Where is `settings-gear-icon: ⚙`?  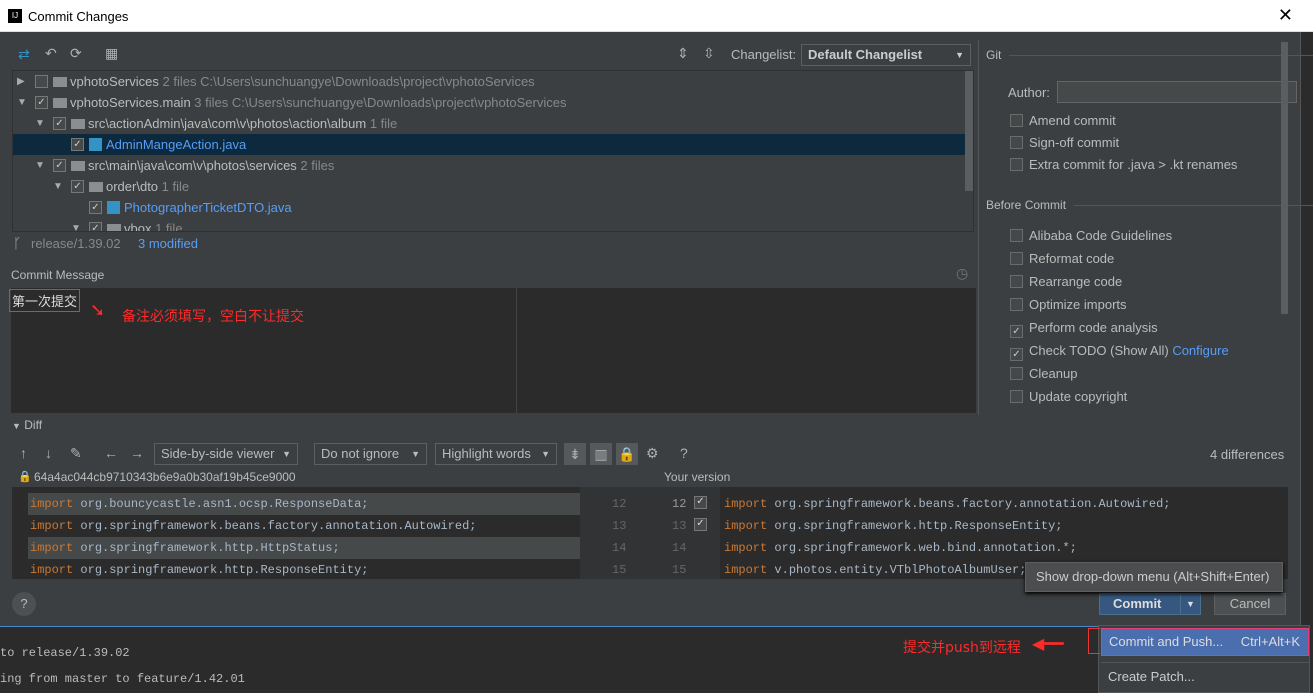
settings-gear-icon: ⚙ is located at coordinates (652, 453).